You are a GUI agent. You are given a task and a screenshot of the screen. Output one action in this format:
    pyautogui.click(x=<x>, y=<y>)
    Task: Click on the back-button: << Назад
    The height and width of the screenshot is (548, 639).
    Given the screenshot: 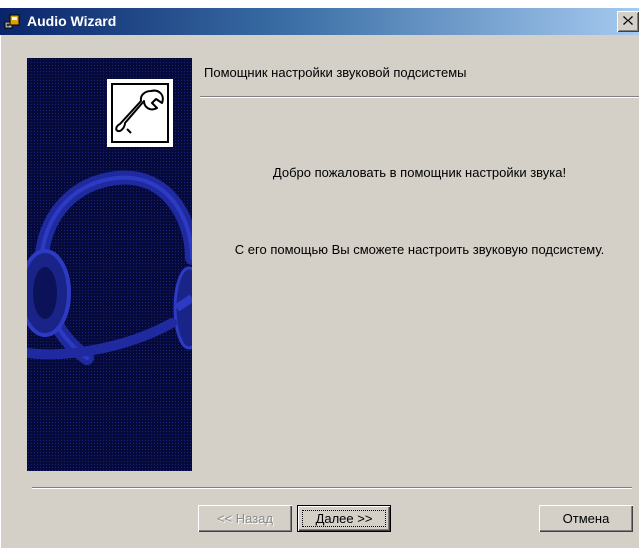 What is the action you would take?
    pyautogui.click(x=245, y=518)
    